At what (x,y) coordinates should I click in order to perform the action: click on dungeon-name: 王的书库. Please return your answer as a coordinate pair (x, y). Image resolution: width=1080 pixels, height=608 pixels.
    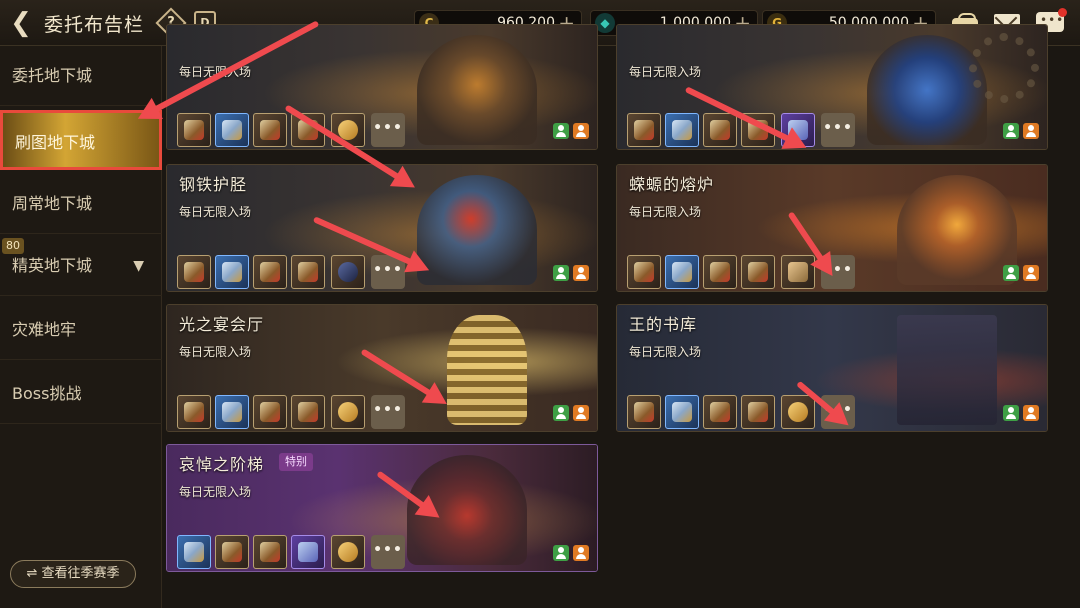
    Looking at the image, I should click on (663, 324).